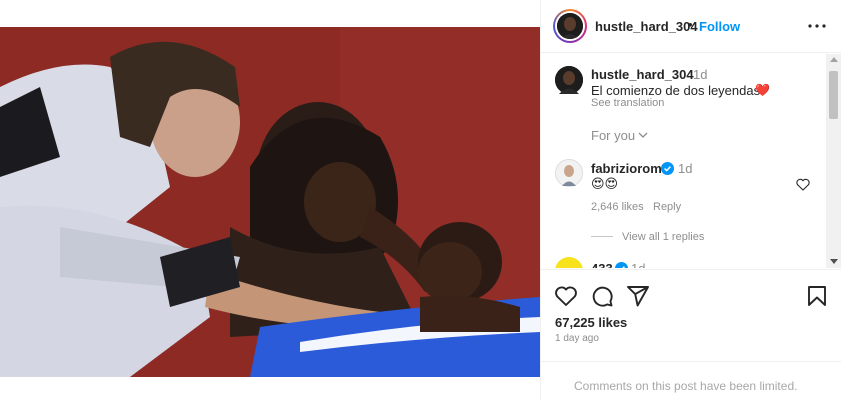 The width and height of the screenshot is (841, 400). Describe the element at coordinates (667, 207) in the screenshot. I see `reply-button: Reply` at that location.